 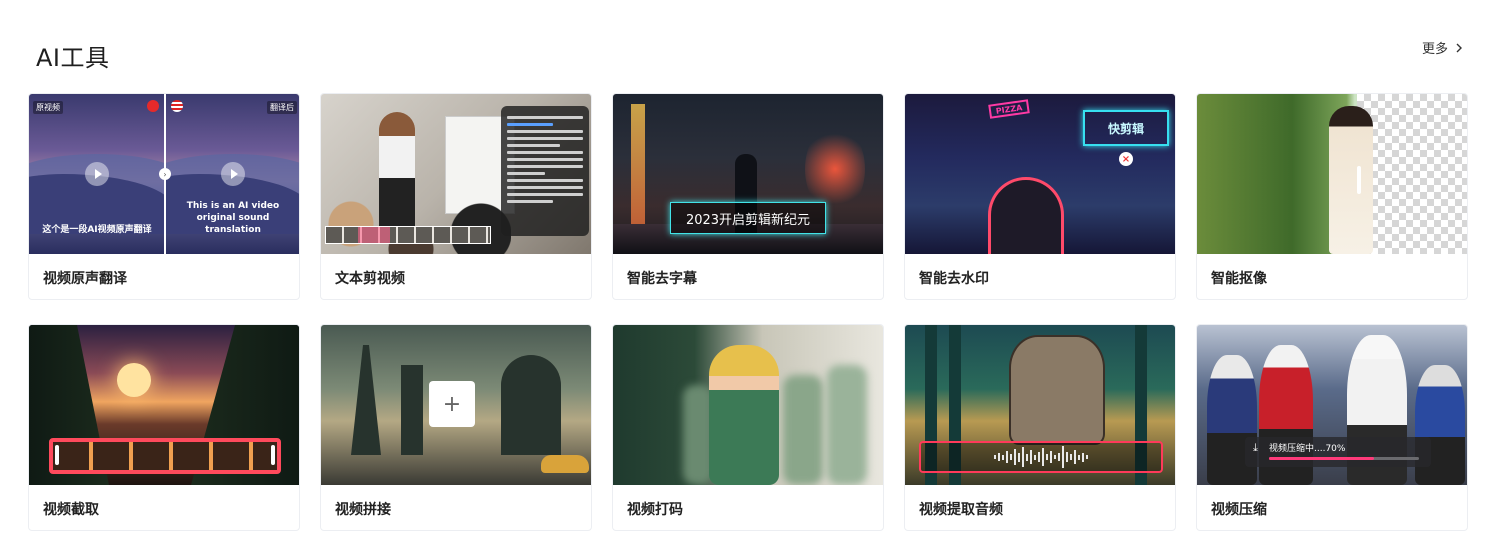 What do you see at coordinates (363, 509) in the screenshot?
I see `tool-label: 视频拼接` at bounding box center [363, 509].